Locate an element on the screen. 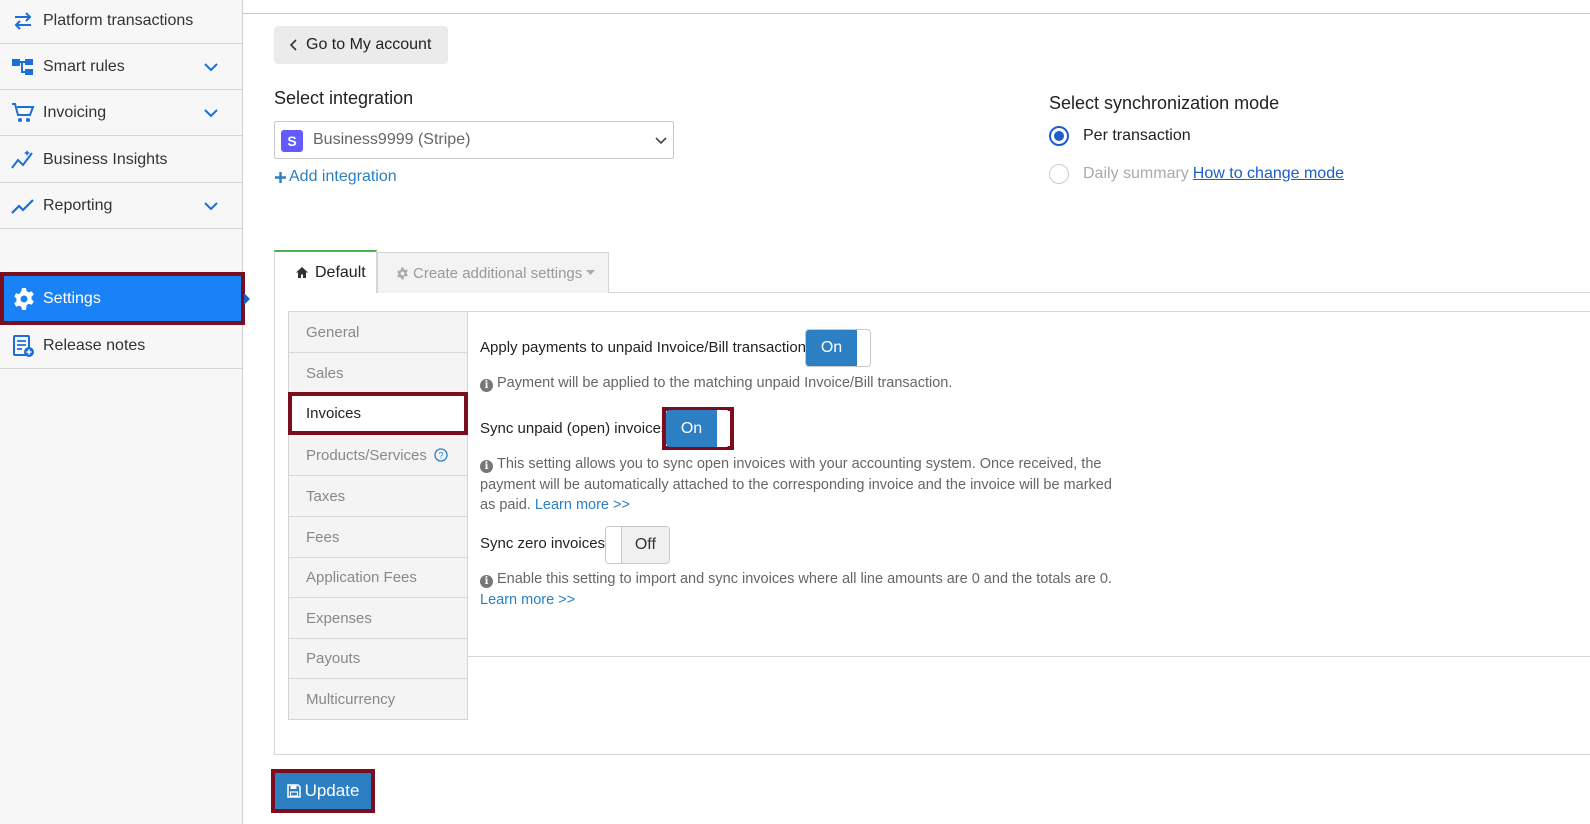 The height and width of the screenshot is (824, 1590). sidebar-item-label: Reporting is located at coordinates (78, 205).